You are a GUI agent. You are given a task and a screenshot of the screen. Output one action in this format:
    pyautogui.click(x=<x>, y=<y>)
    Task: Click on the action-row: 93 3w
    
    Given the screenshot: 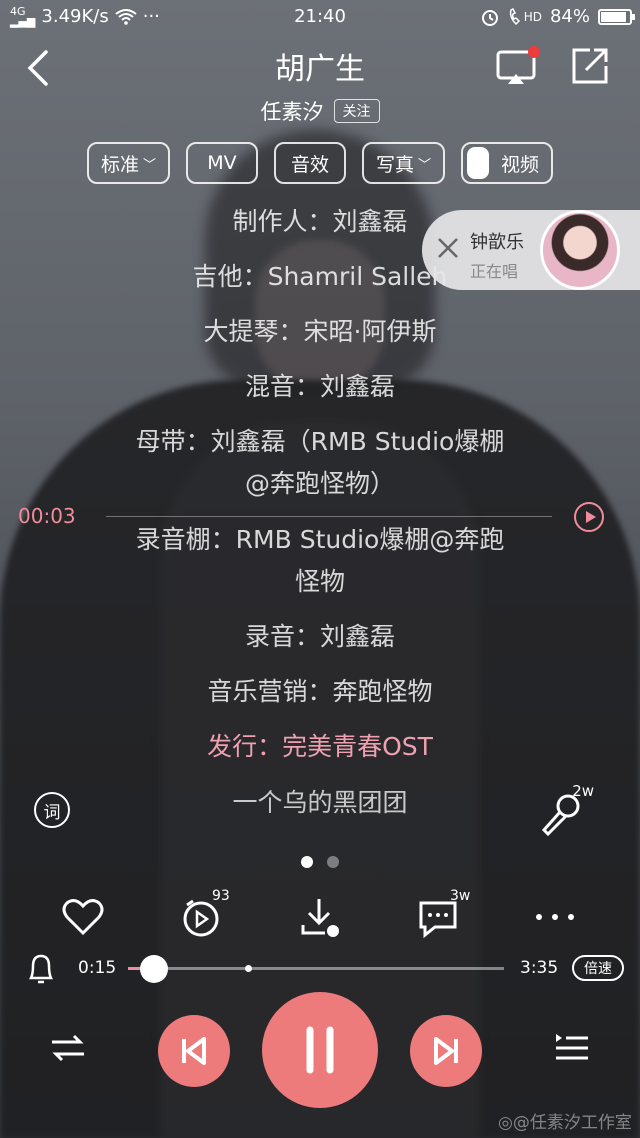 What is the action you would take?
    pyautogui.click(x=320, y=915)
    